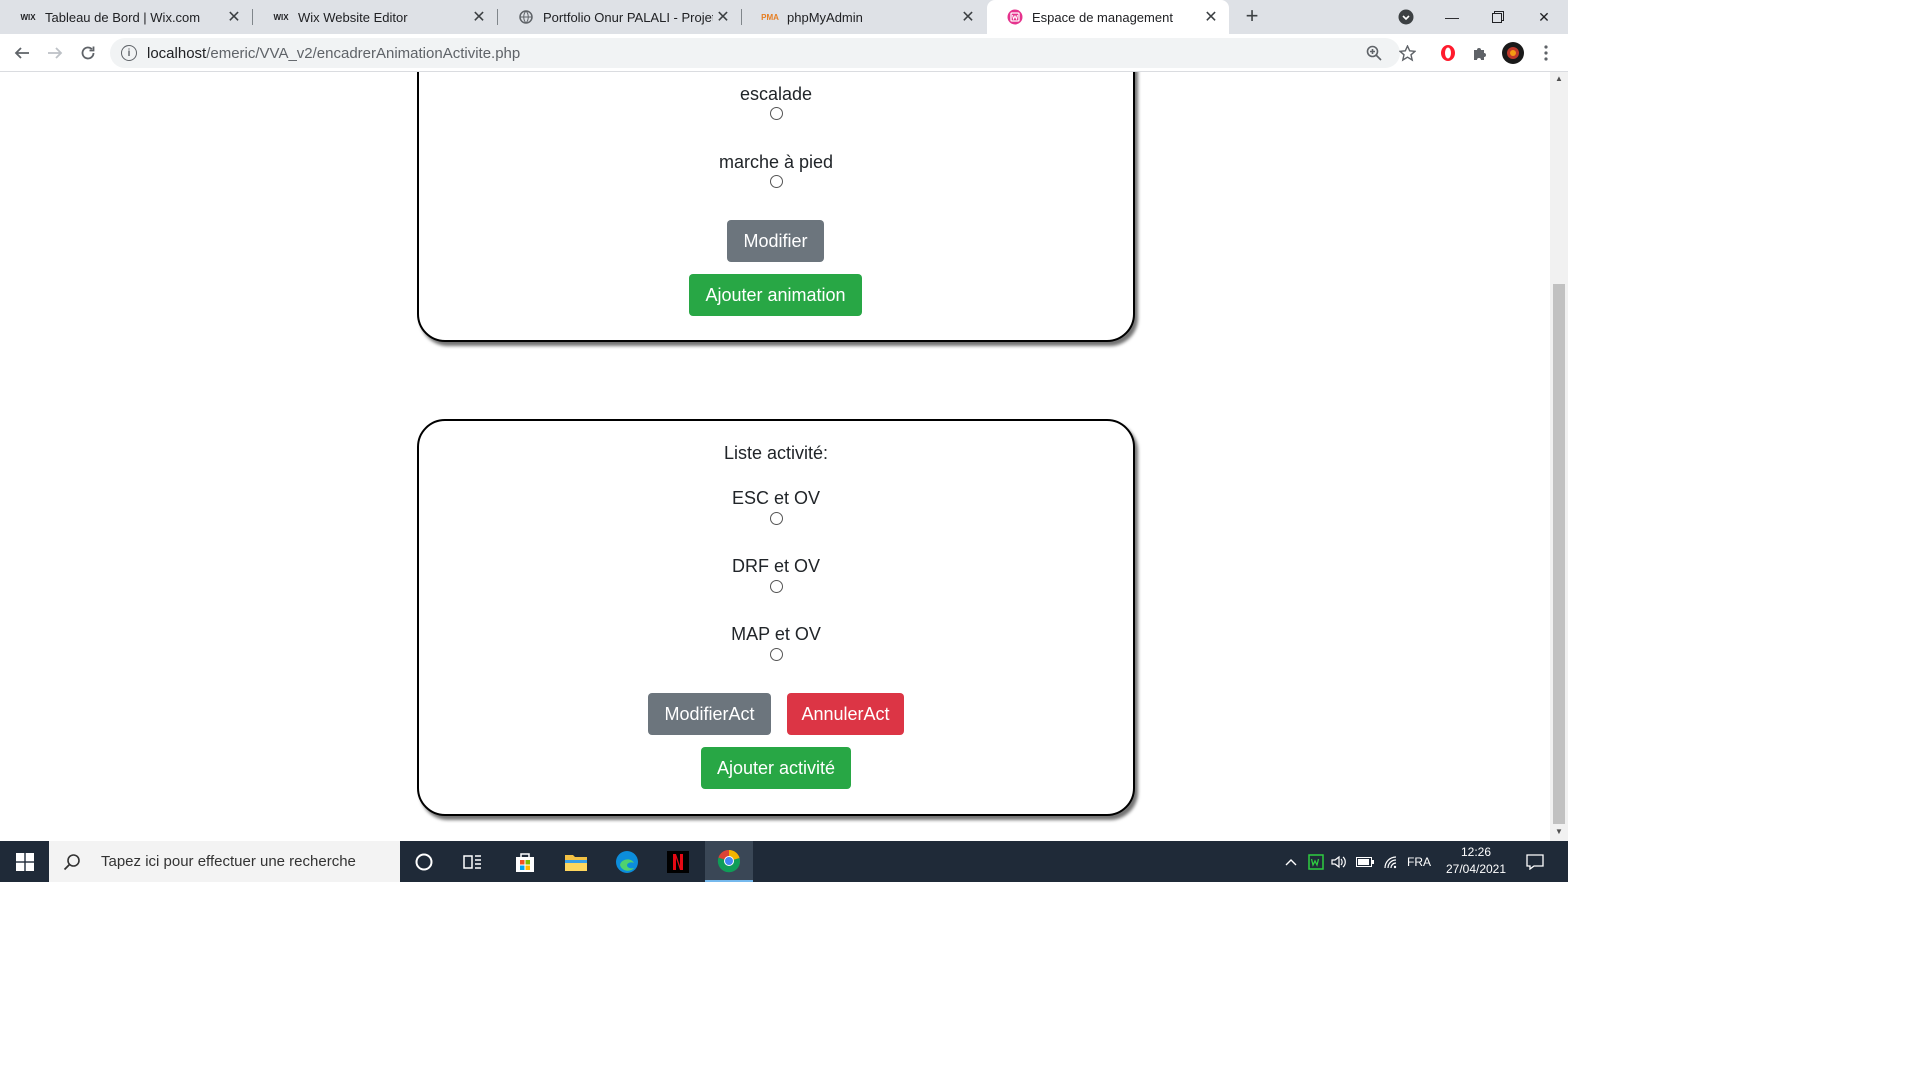 The image size is (1920, 1080). Describe the element at coordinates (1476, 869) in the screenshot. I see `clock-date: 27/04/2021` at that location.